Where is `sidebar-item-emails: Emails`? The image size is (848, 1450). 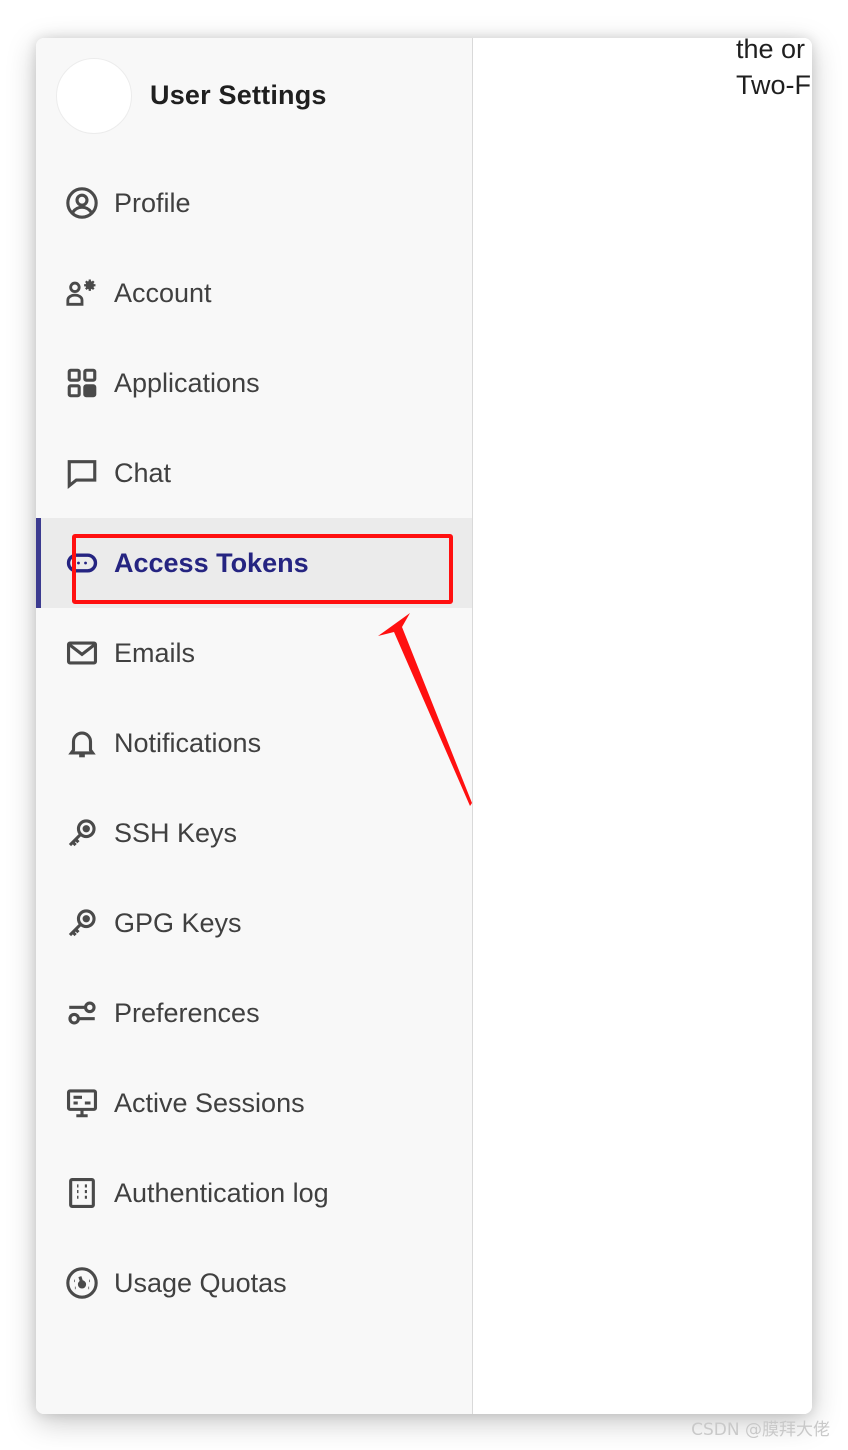
sidebar-item-emails: Emails is located at coordinates (254, 653).